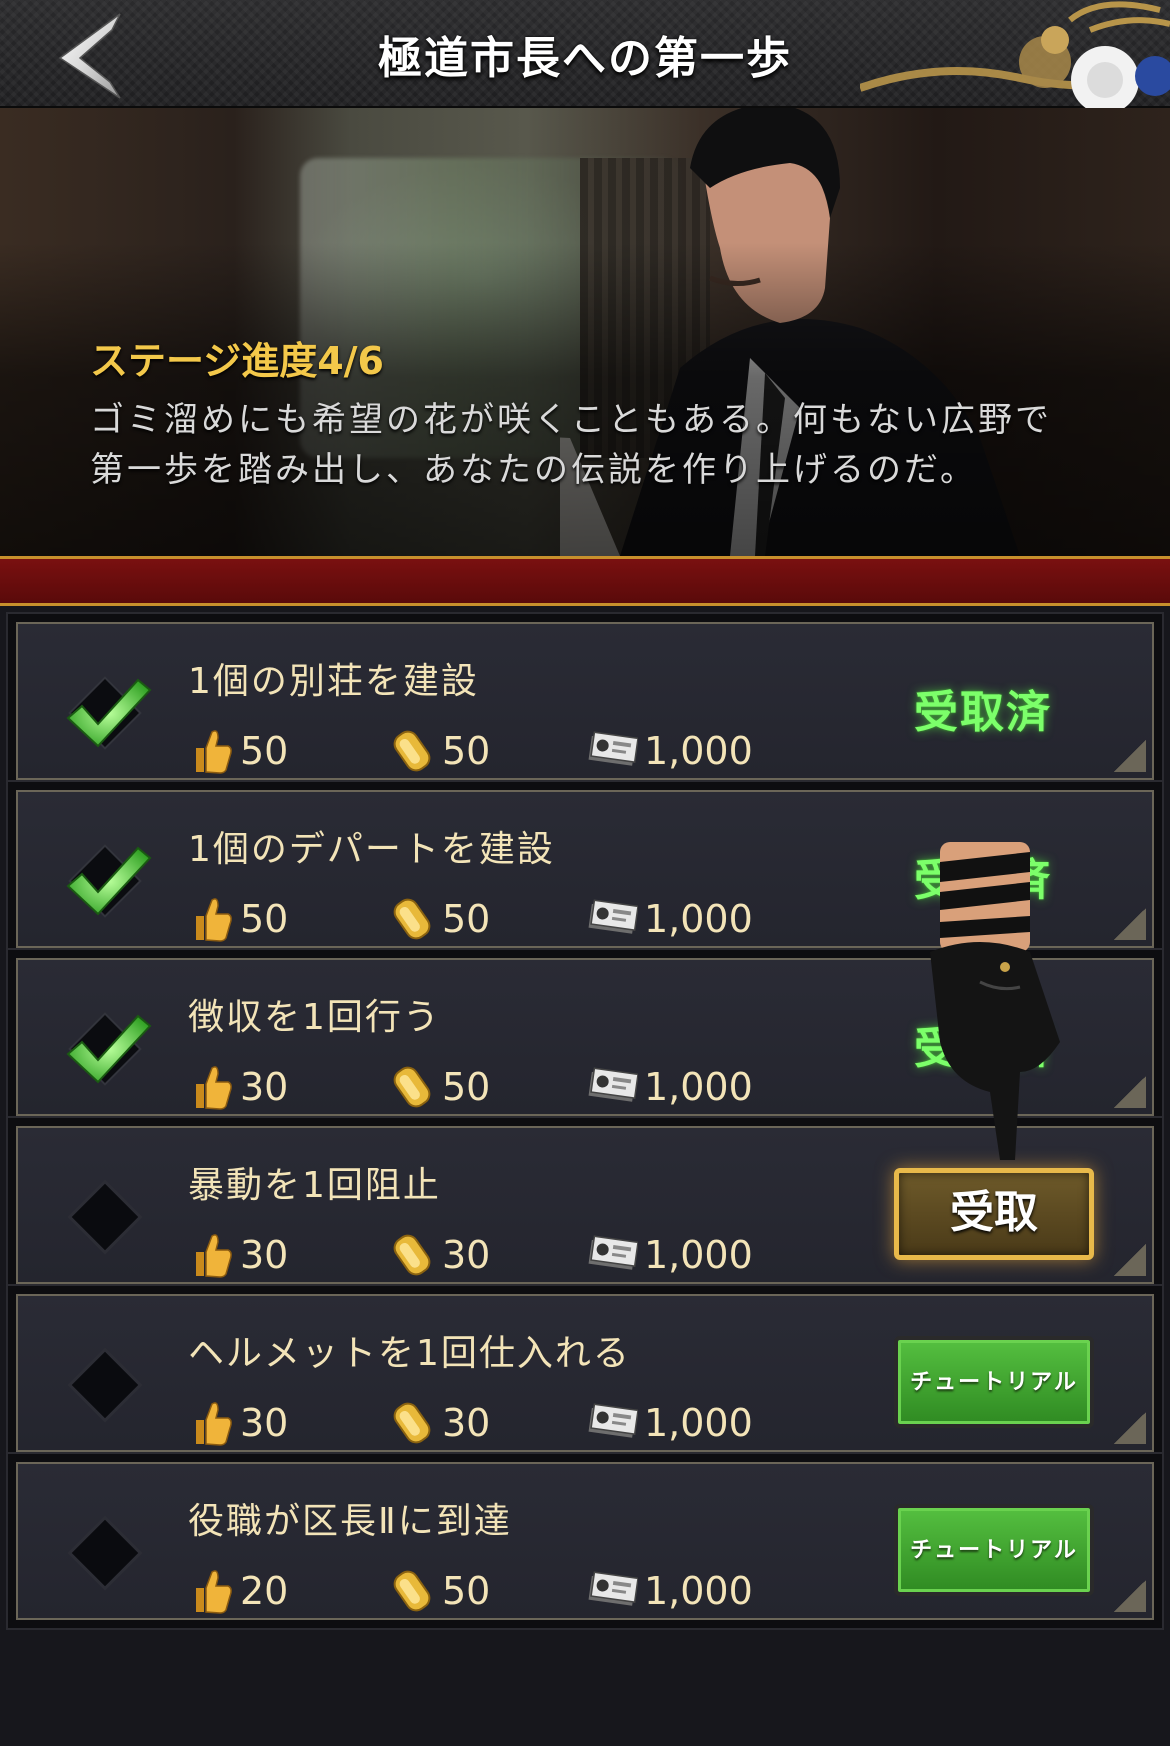  Describe the element at coordinates (333, 681) in the screenshot. I see `quest-title: 1個の別荘を建設` at that location.